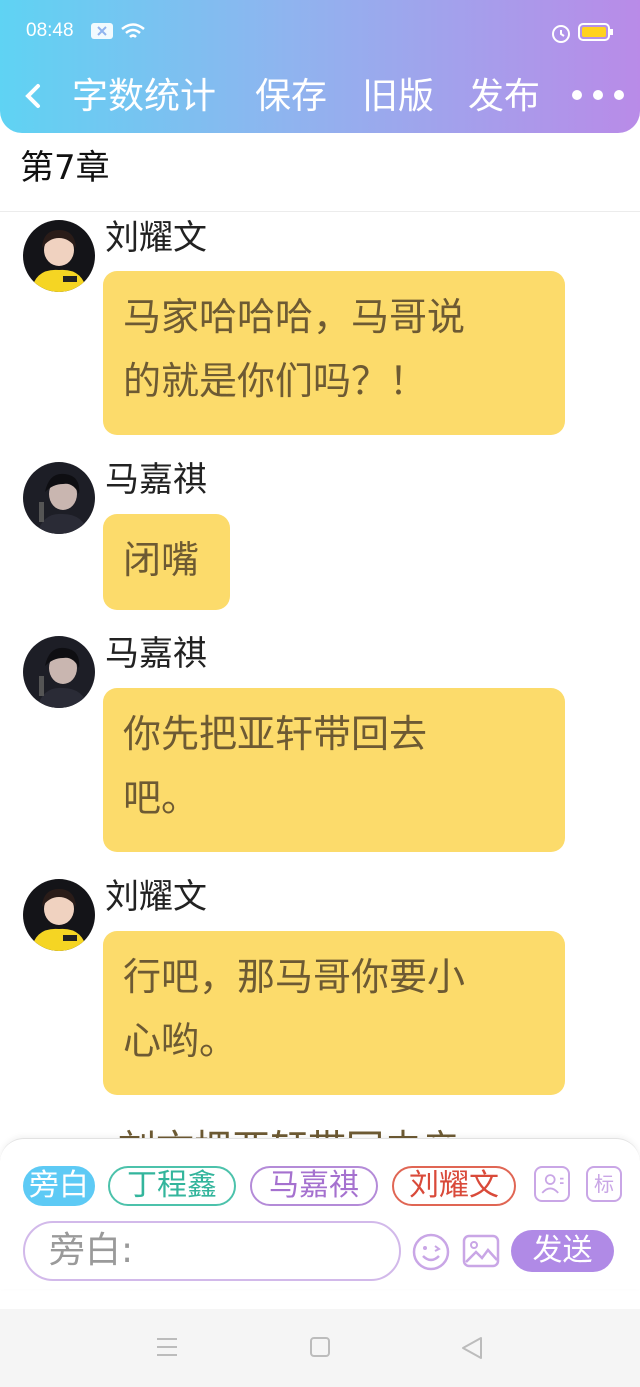 The width and height of the screenshot is (640, 1387). Describe the element at coordinates (562, 1251) in the screenshot. I see `send-button: 发送` at that location.